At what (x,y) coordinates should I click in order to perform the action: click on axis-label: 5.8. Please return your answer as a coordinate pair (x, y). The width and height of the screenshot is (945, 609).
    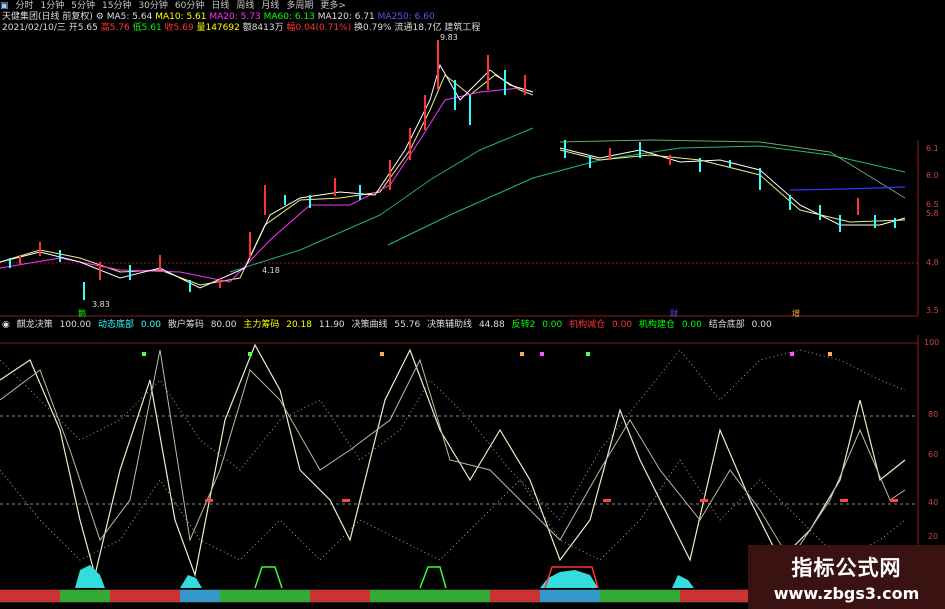
    Looking at the image, I should click on (932, 213).